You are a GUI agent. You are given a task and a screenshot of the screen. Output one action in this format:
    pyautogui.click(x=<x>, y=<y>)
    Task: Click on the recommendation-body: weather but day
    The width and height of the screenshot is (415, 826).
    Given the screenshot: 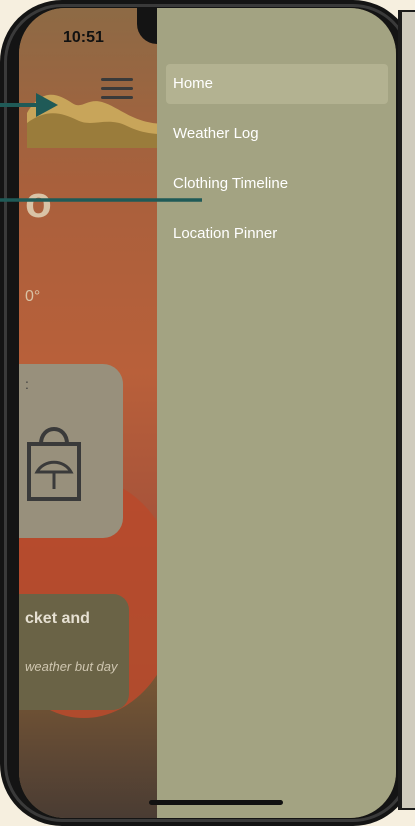 What is the action you would take?
    pyautogui.click(x=71, y=666)
    